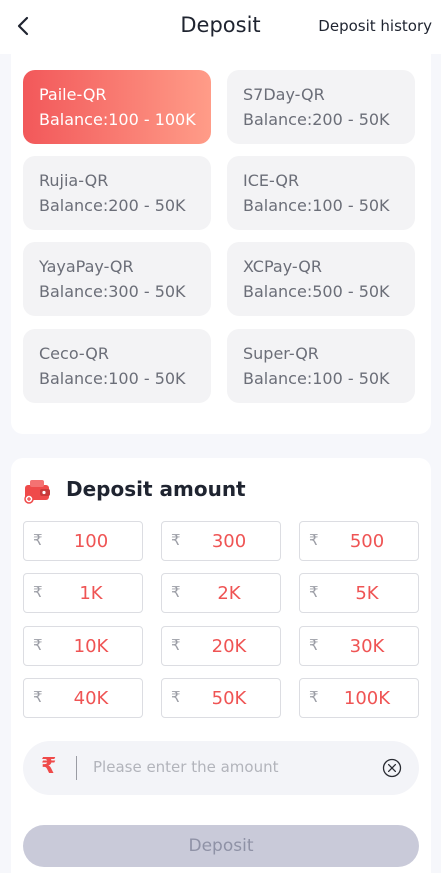 This screenshot has height=873, width=441. I want to click on amount-value: 30K, so click(367, 646).